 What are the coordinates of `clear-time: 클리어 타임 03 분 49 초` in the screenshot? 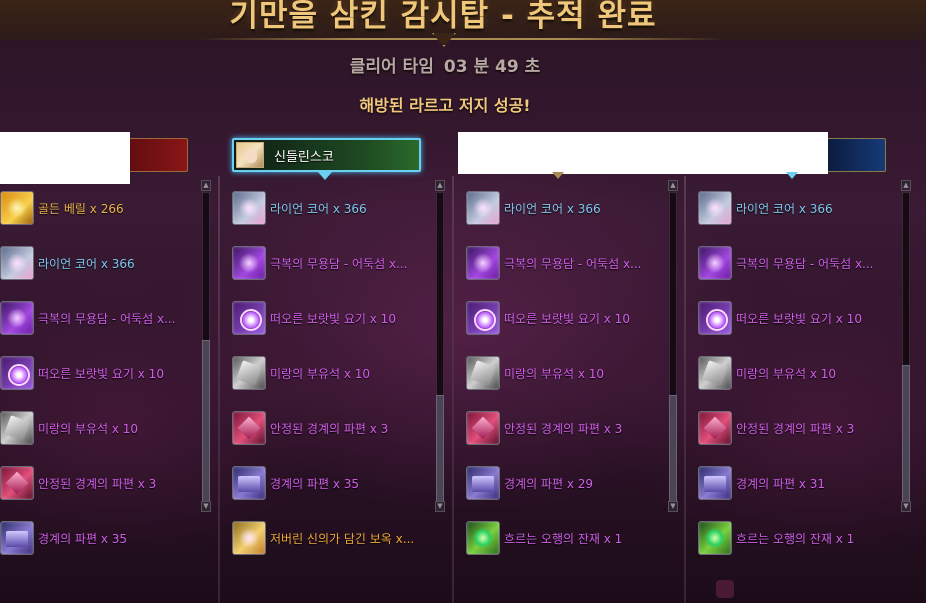 It's located at (445, 64).